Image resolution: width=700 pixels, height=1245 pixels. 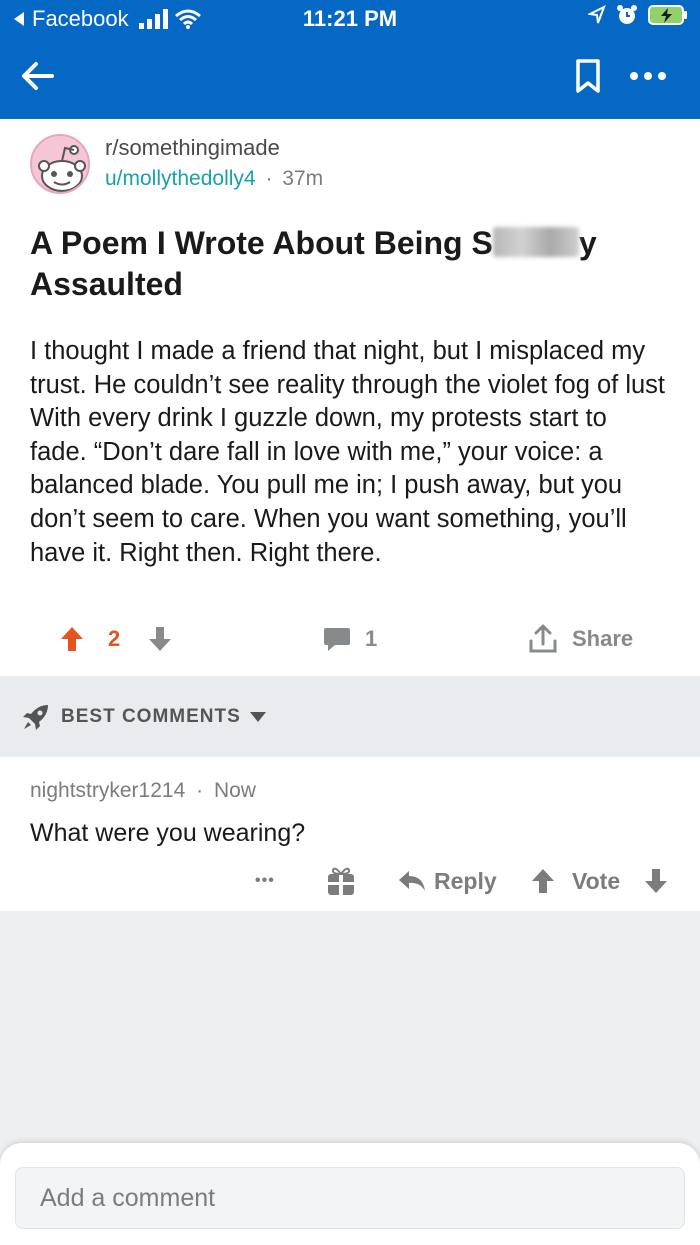 I want to click on status-bar: Facebook 11:21 PM, so click(x=350, y=19).